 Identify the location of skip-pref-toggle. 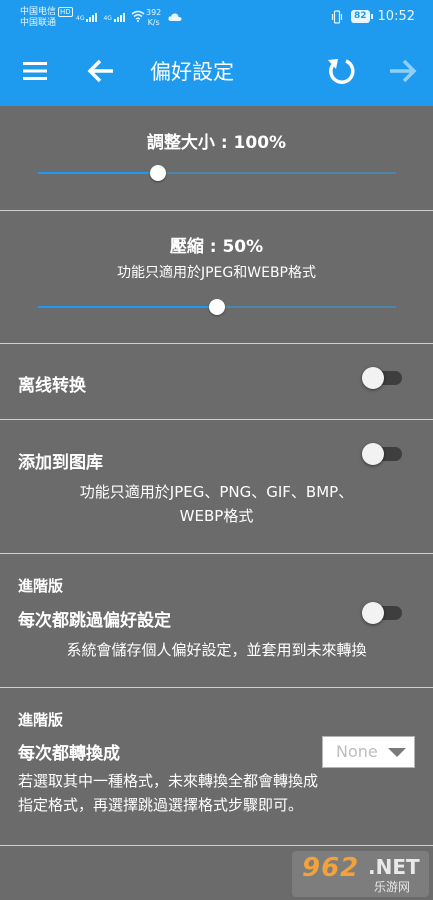
(382, 613).